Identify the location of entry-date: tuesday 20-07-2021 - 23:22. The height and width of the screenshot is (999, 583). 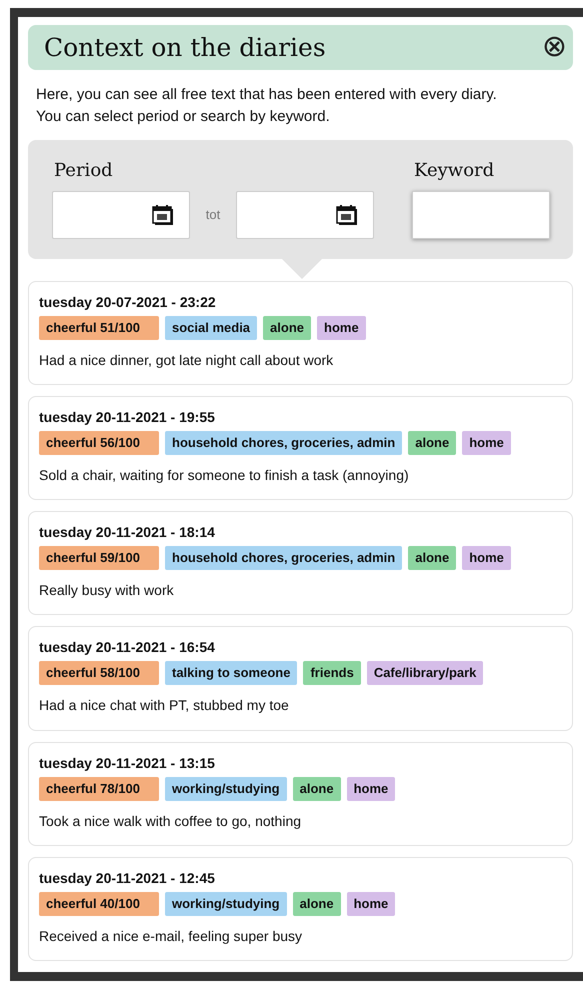
(128, 302).